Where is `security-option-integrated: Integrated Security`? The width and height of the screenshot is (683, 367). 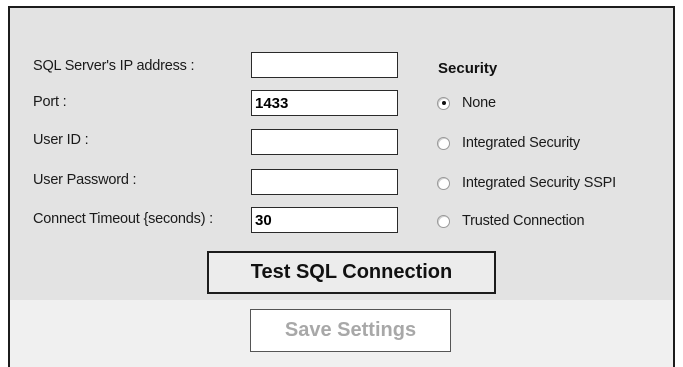
security-option-integrated: Integrated Security is located at coordinates (508, 143).